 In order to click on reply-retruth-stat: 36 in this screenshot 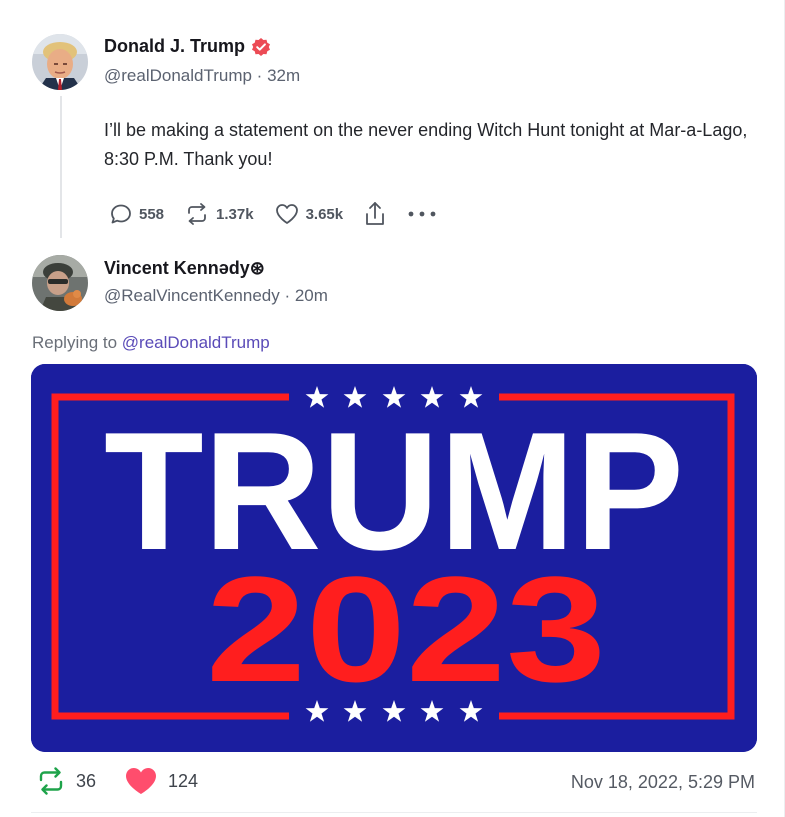, I will do `click(66, 781)`.